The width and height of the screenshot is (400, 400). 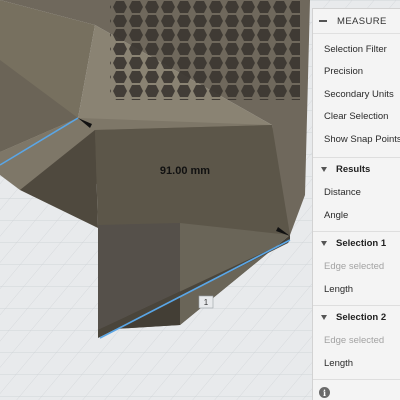 I want to click on selection2-section-header: Selection 2, so click(x=356, y=317).